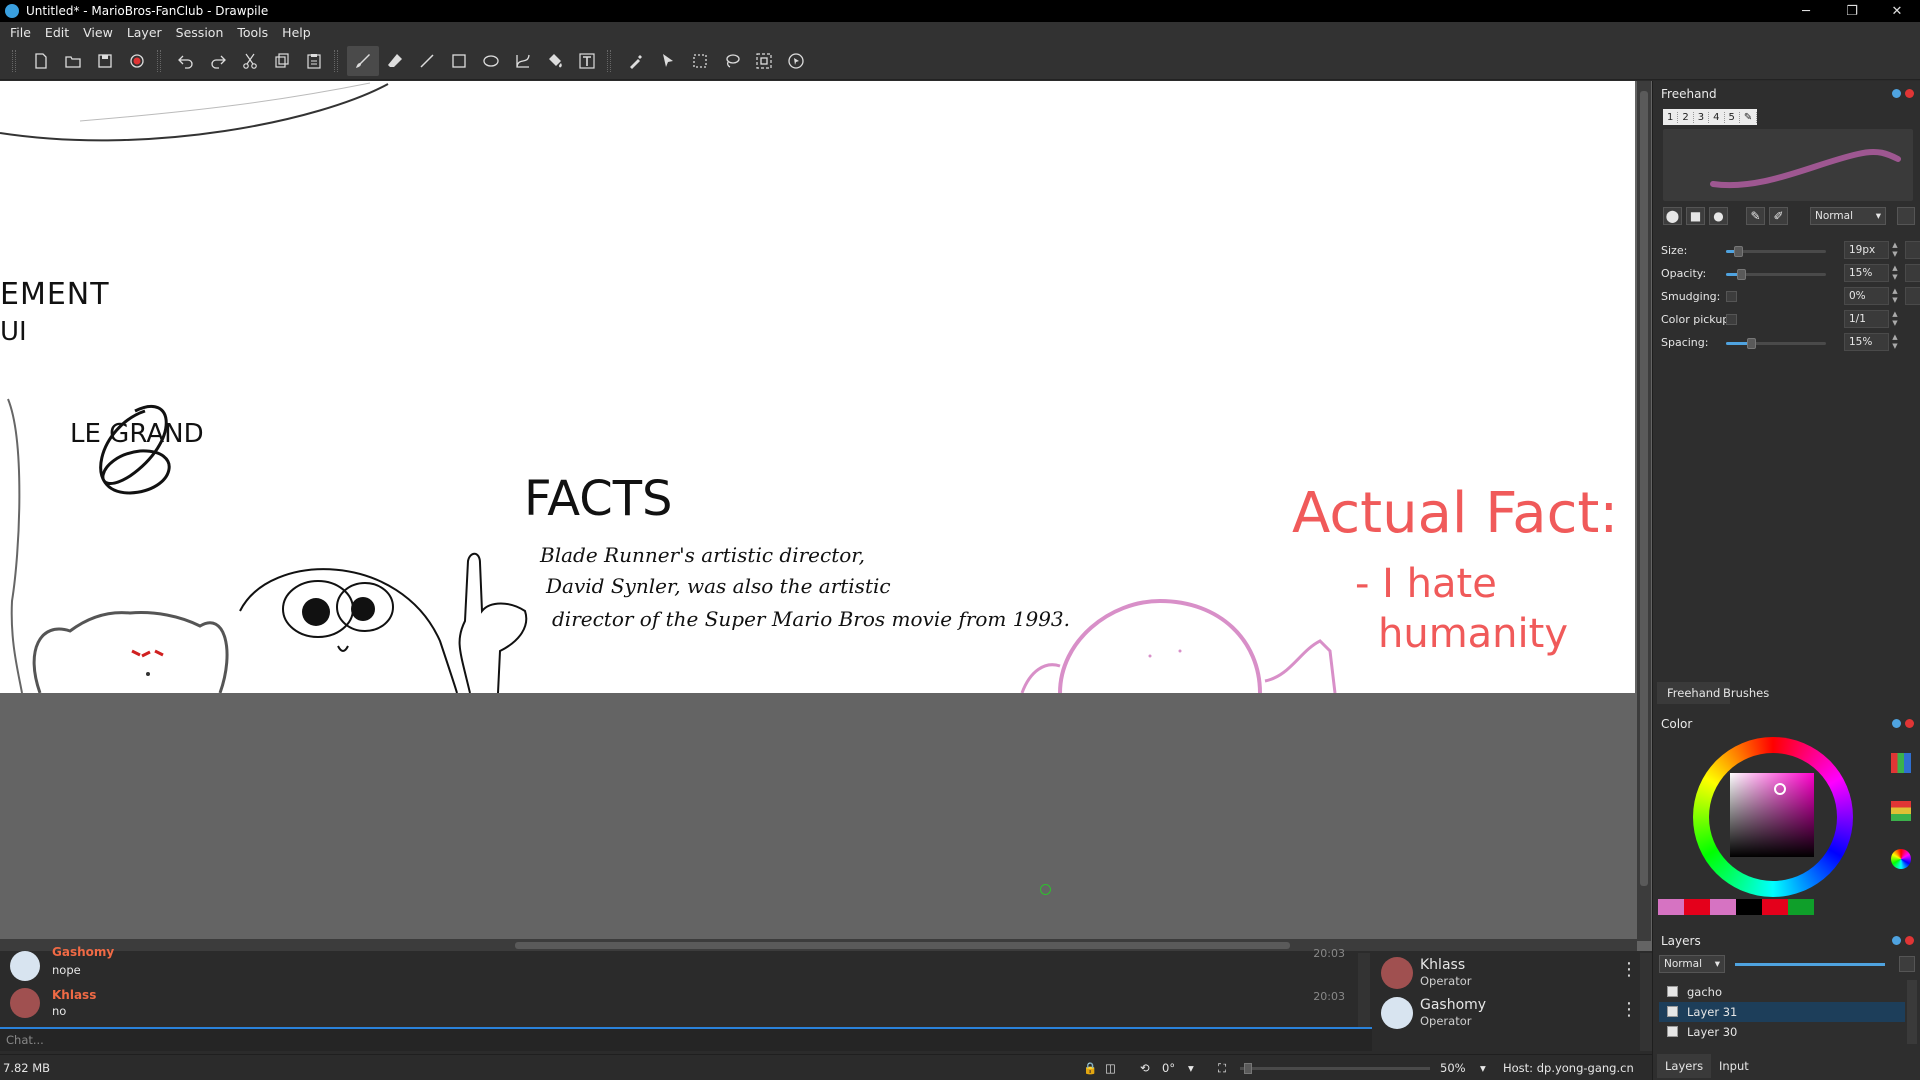 Image resolution: width=1920 pixels, height=1080 pixels. Describe the element at coordinates (1755, 216) in the screenshot. I see `pen-icon: ✎` at that location.